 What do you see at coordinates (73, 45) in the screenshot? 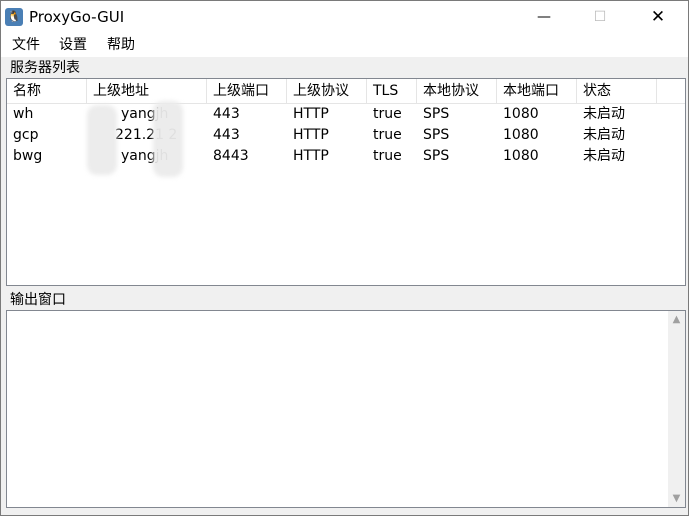
I see `menu-settings: 设置` at bounding box center [73, 45].